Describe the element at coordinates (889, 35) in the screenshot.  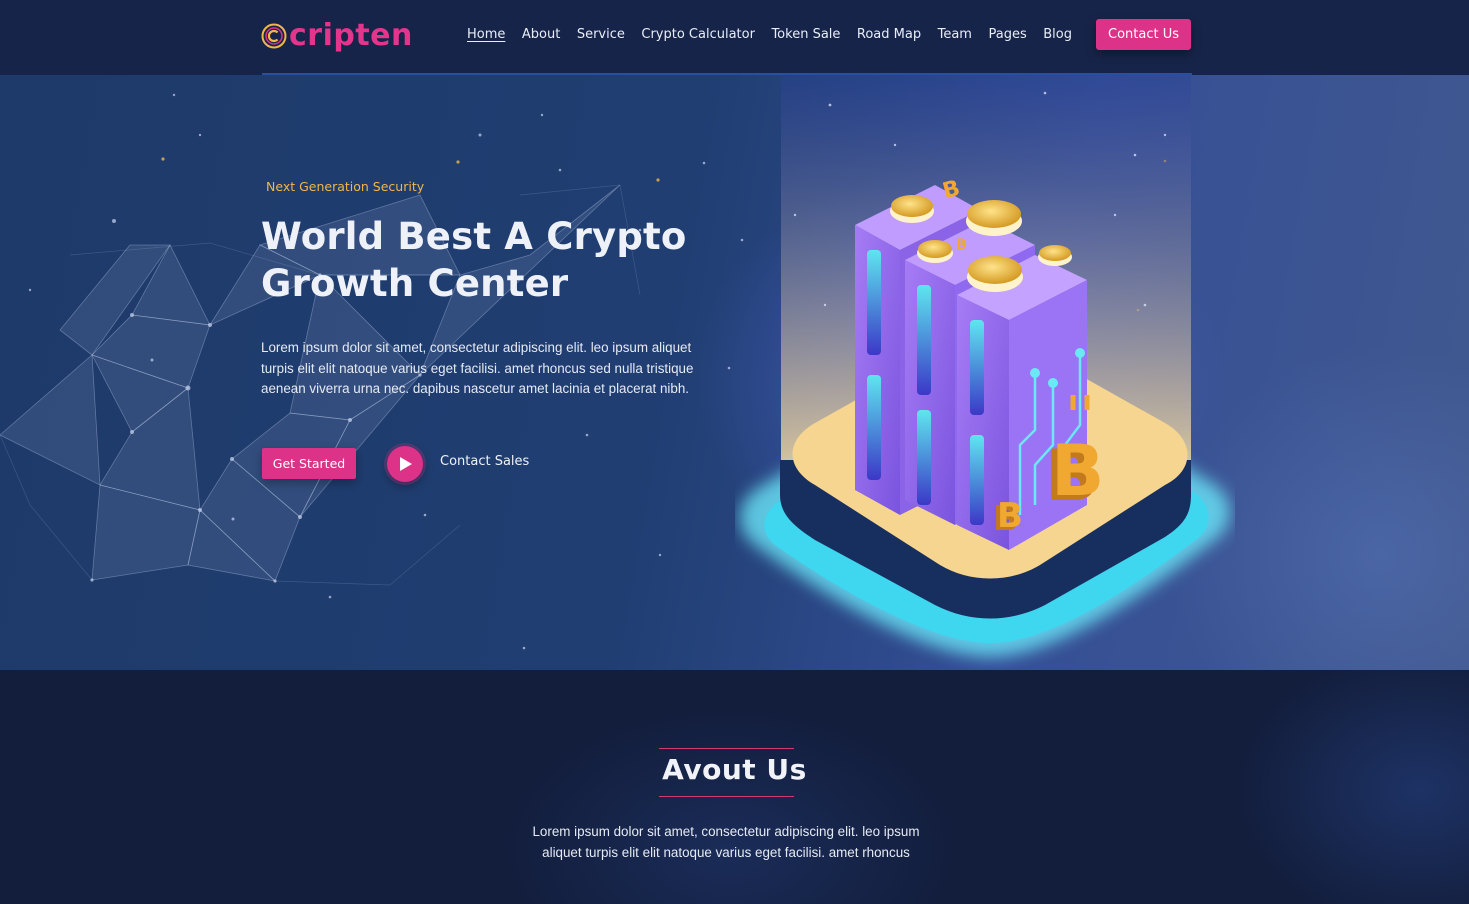
I see `nav-item-road-map: Road Map` at that location.